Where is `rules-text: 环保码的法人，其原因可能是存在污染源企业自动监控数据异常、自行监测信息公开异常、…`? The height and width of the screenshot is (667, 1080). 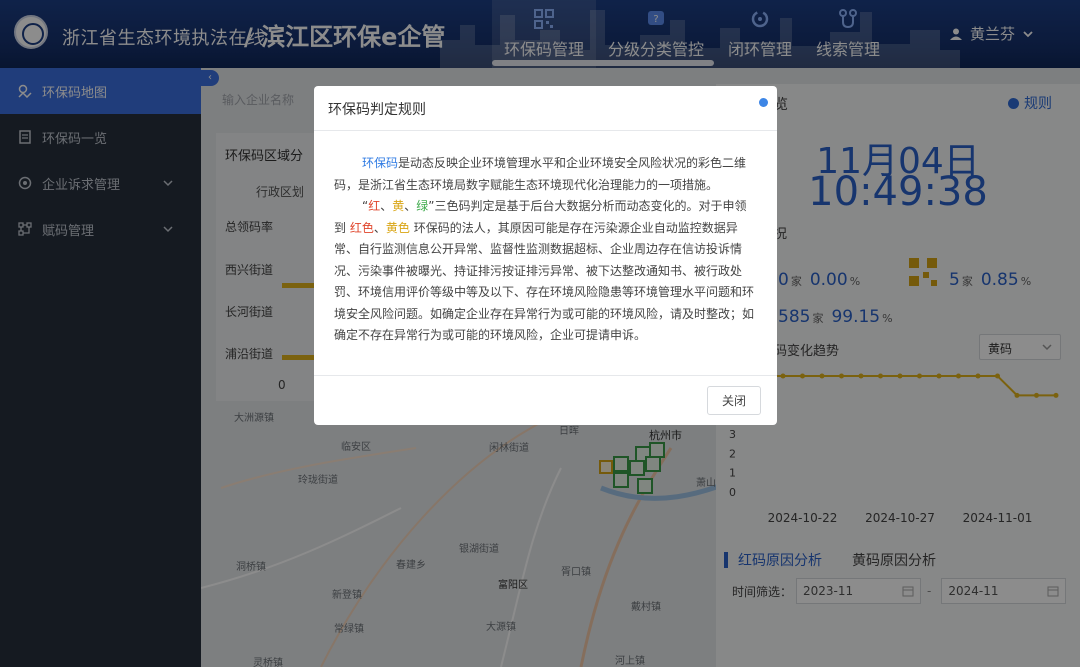 rules-text: 环保码的法人，其原因可能是存在污染源企业自动监控数据异常、自行监测信息公开异常、… is located at coordinates (544, 281).